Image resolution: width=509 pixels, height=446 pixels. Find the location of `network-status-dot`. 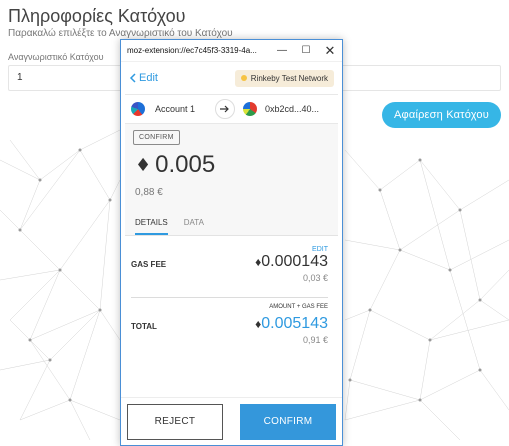

network-status-dot is located at coordinates (243, 78).